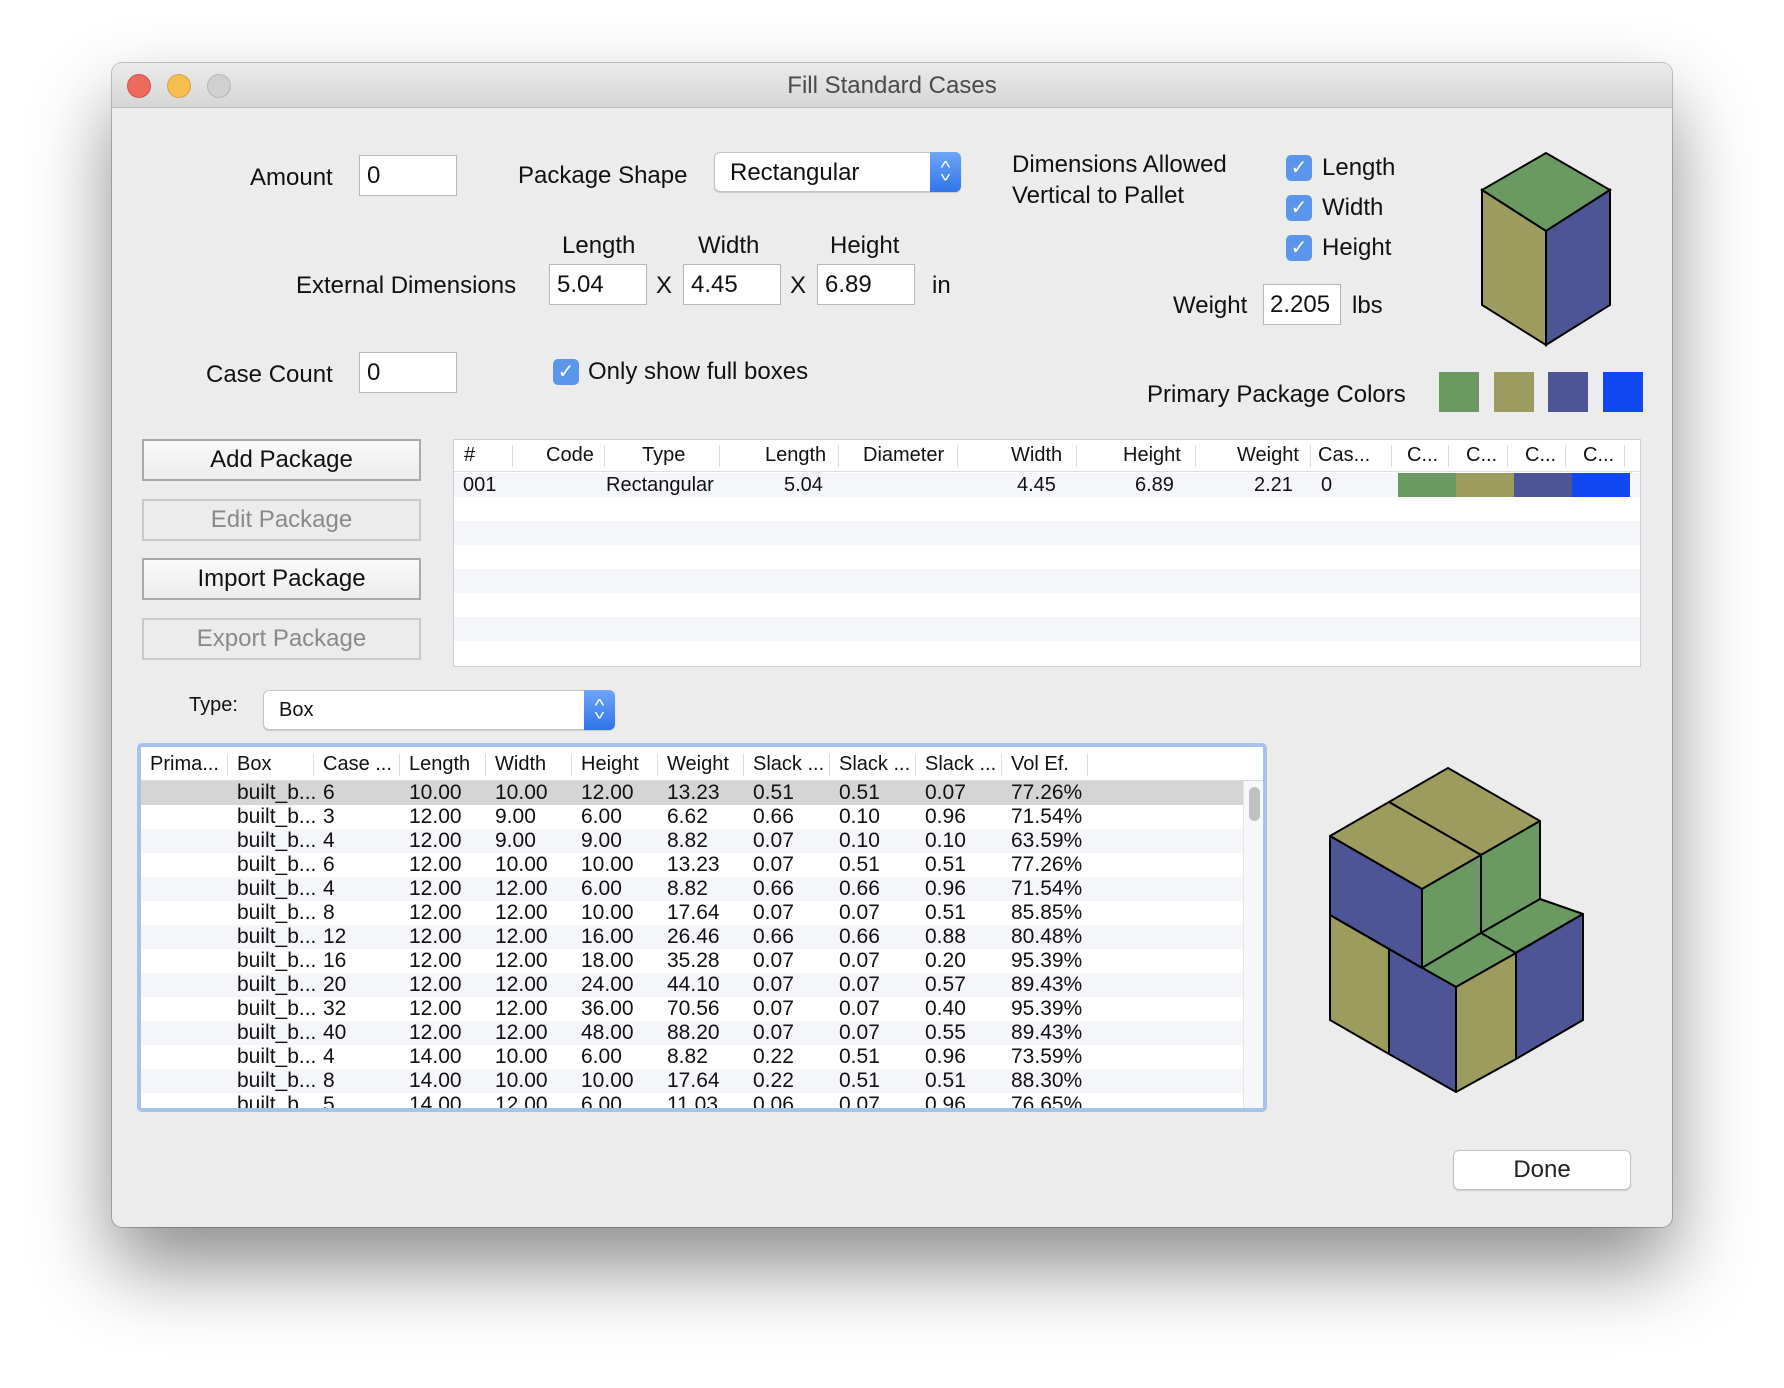  I want to click on box-cell-case-count: 5, so click(329, 1100).